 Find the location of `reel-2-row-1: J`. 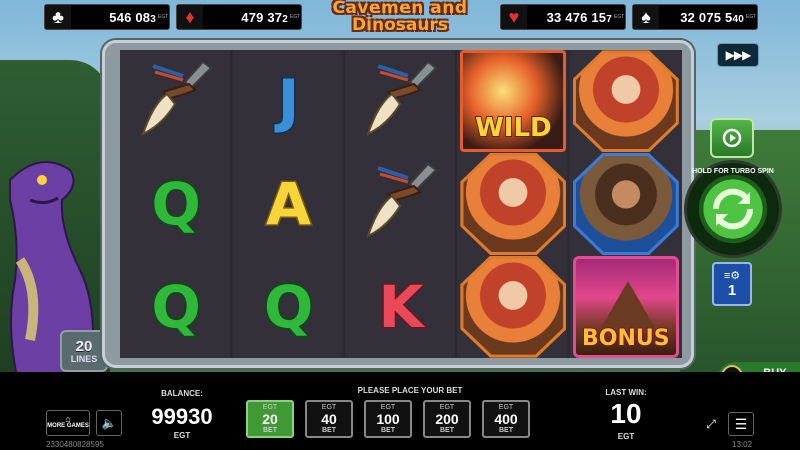

reel-2-row-1: J is located at coordinates (288, 101).